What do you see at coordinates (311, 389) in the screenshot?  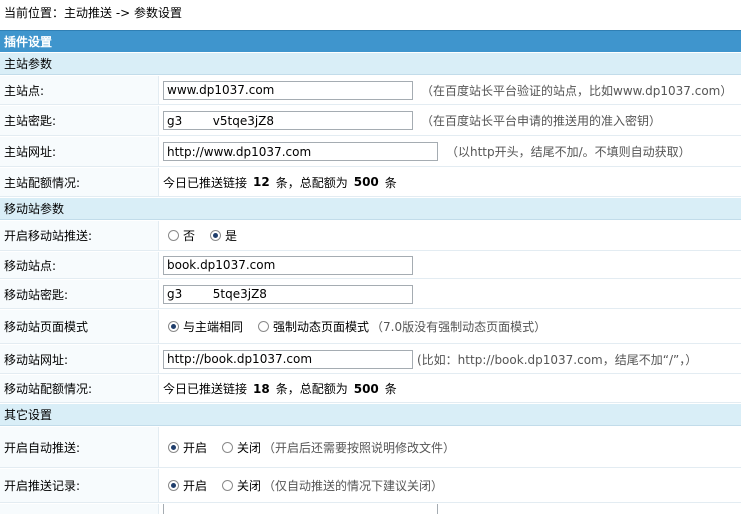 I see `mobile-quota-text2: 条，总配额为` at bounding box center [311, 389].